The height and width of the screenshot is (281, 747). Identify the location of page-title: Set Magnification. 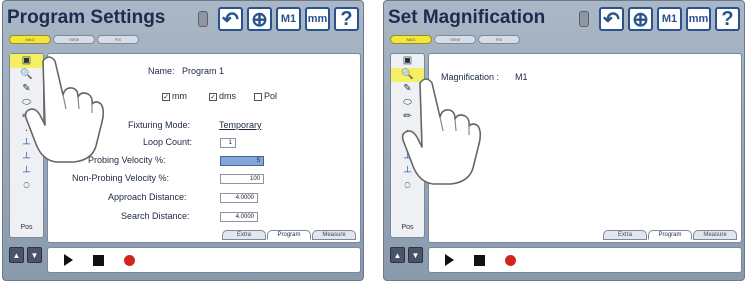
(467, 17).